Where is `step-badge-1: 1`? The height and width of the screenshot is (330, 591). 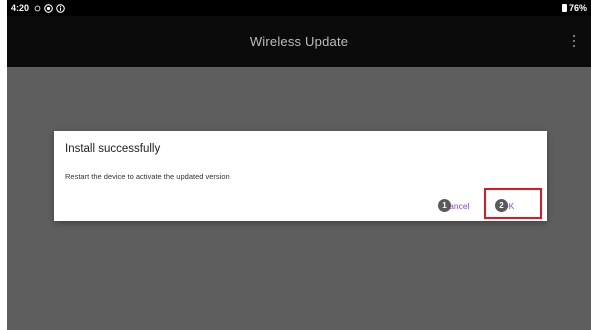
step-badge-1: 1 is located at coordinates (444, 205).